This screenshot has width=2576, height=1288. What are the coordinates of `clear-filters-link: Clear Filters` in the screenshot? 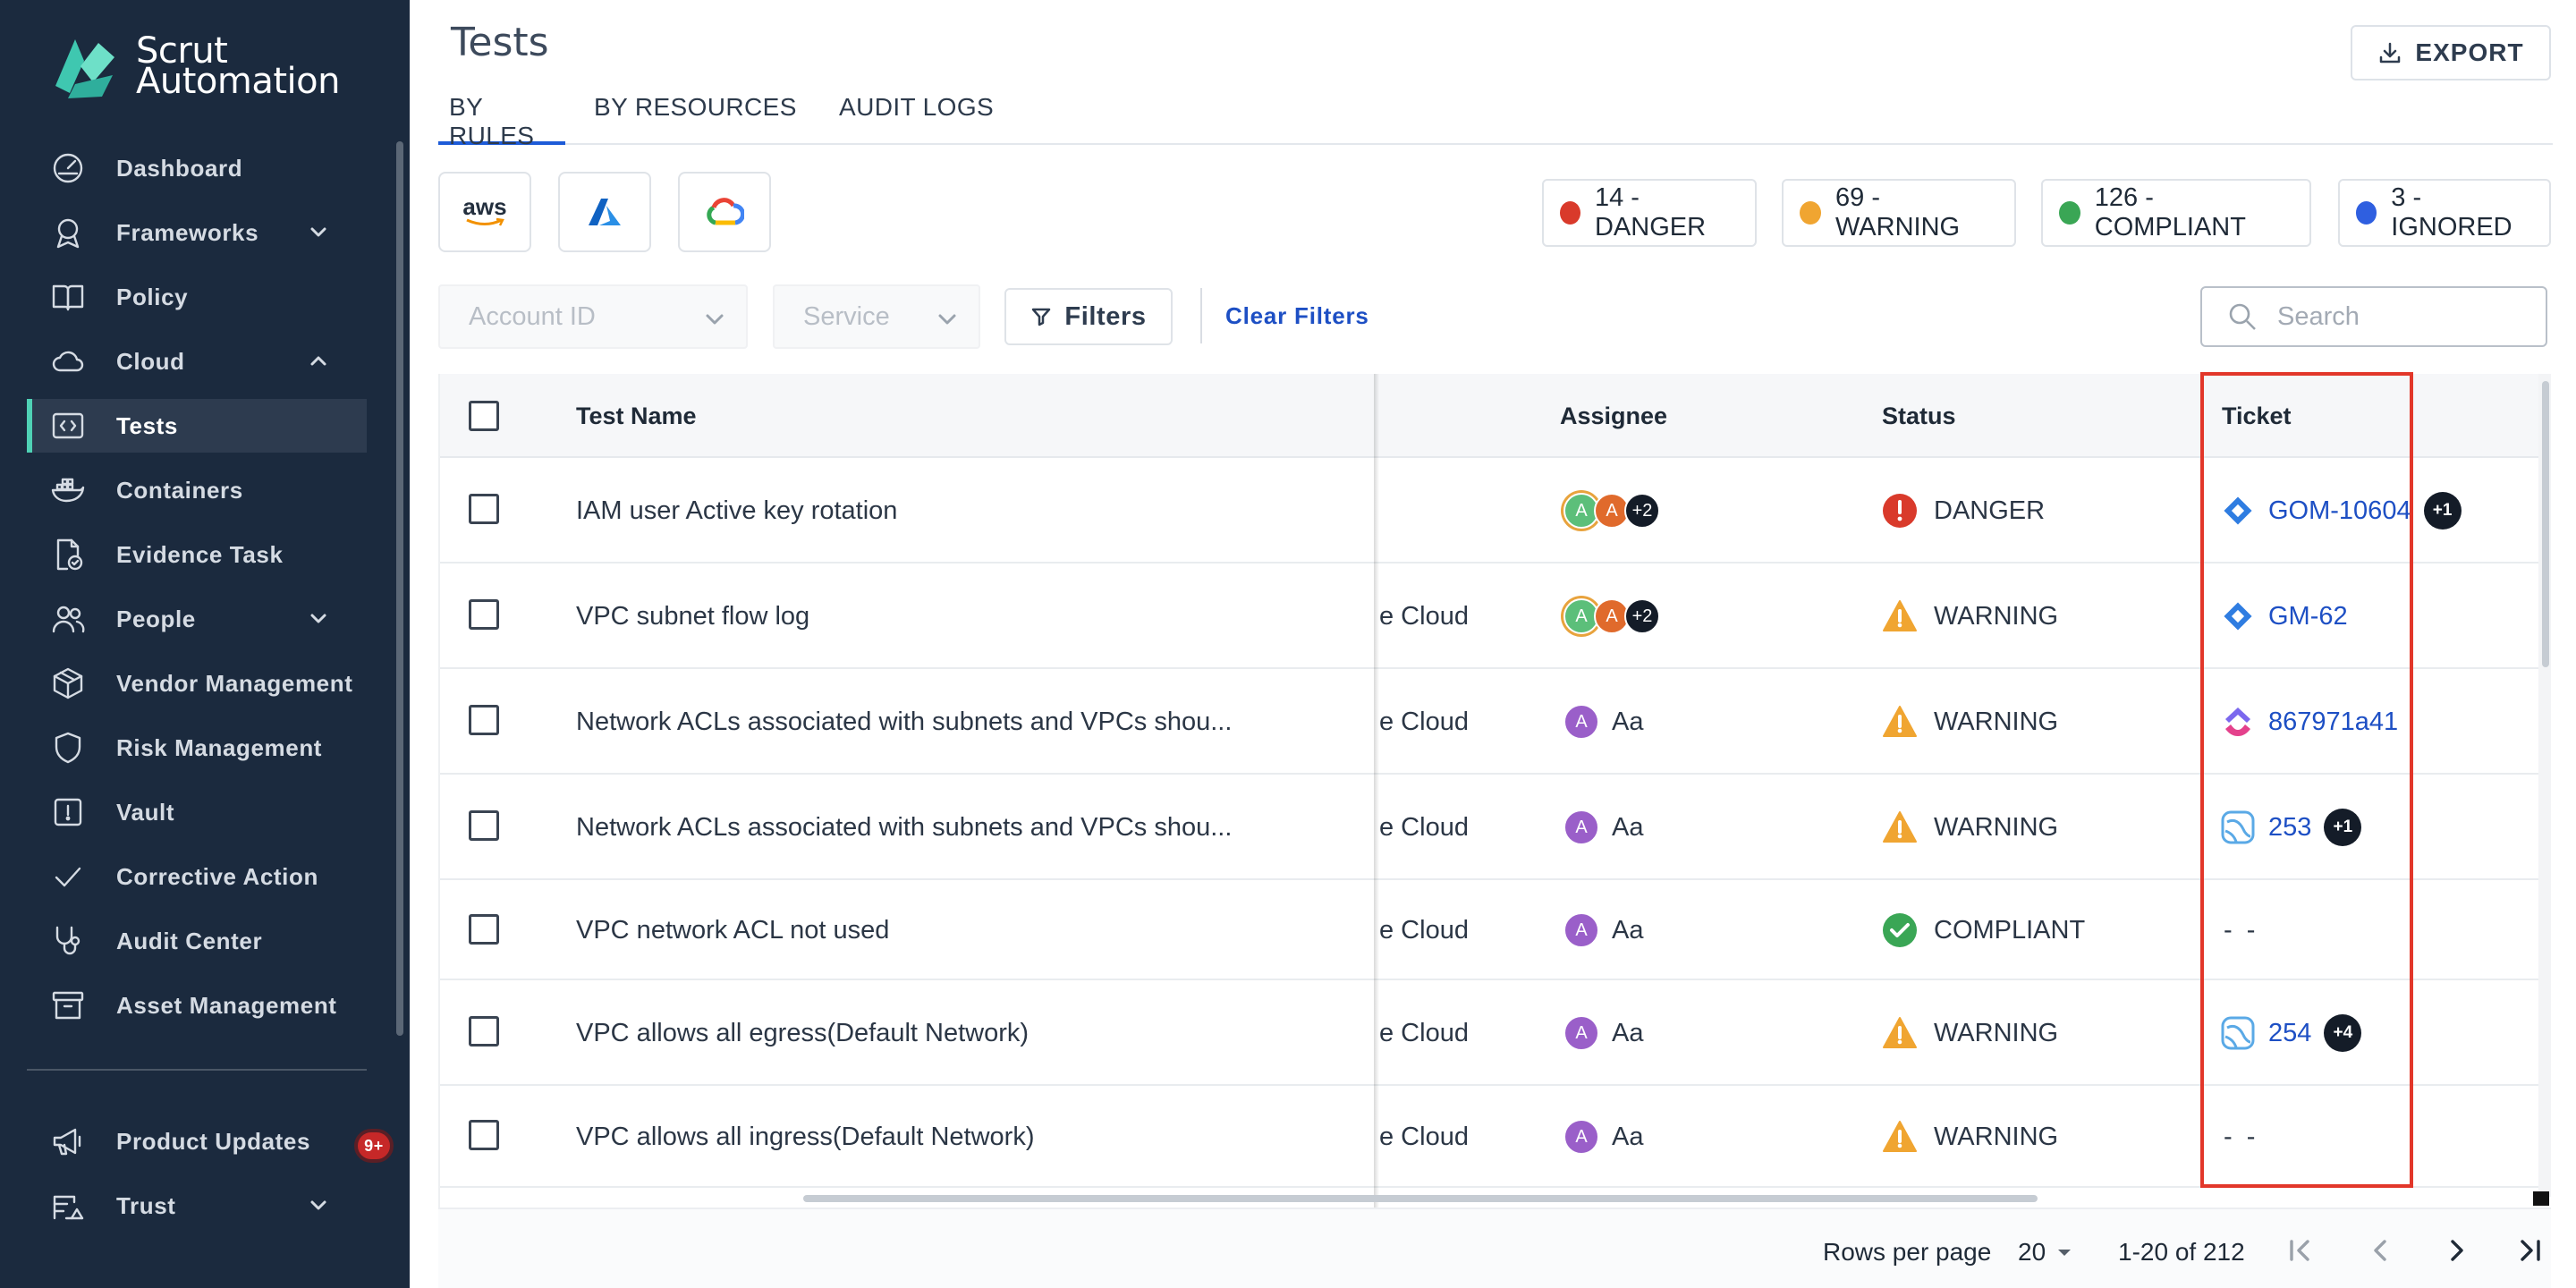 It's located at (1297, 316).